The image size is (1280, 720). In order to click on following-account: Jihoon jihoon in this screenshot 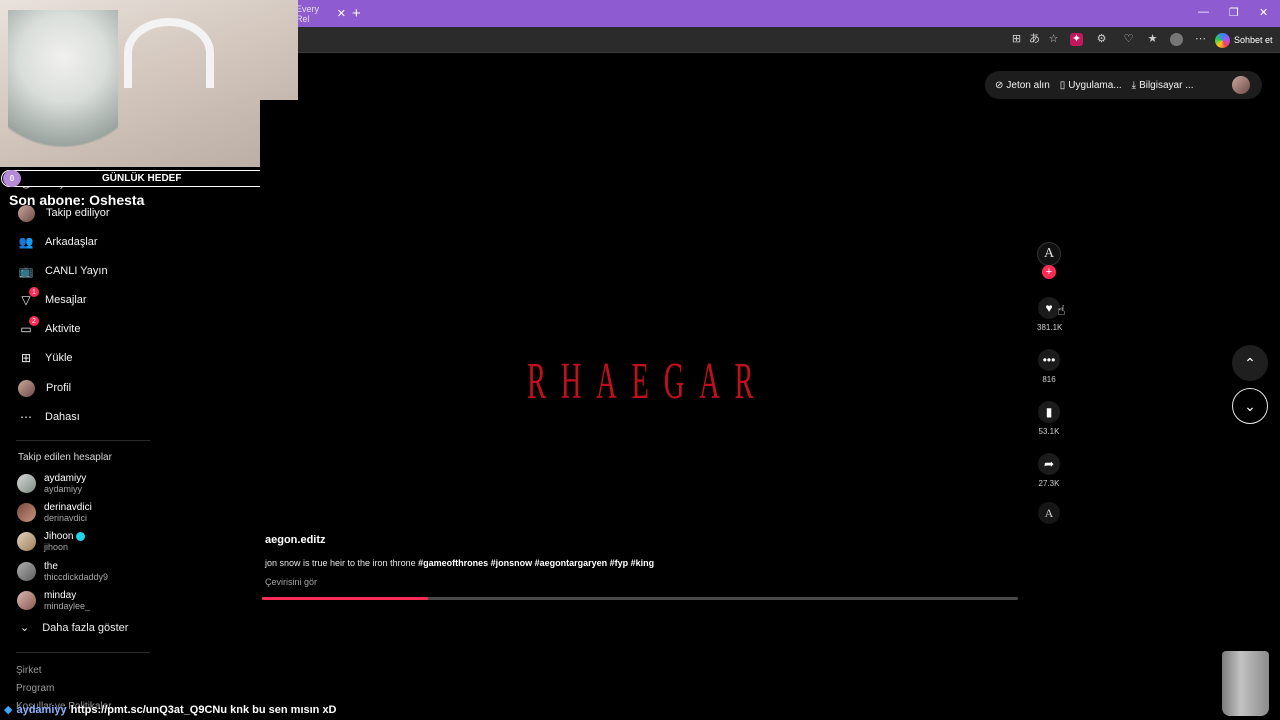, I will do `click(51, 541)`.